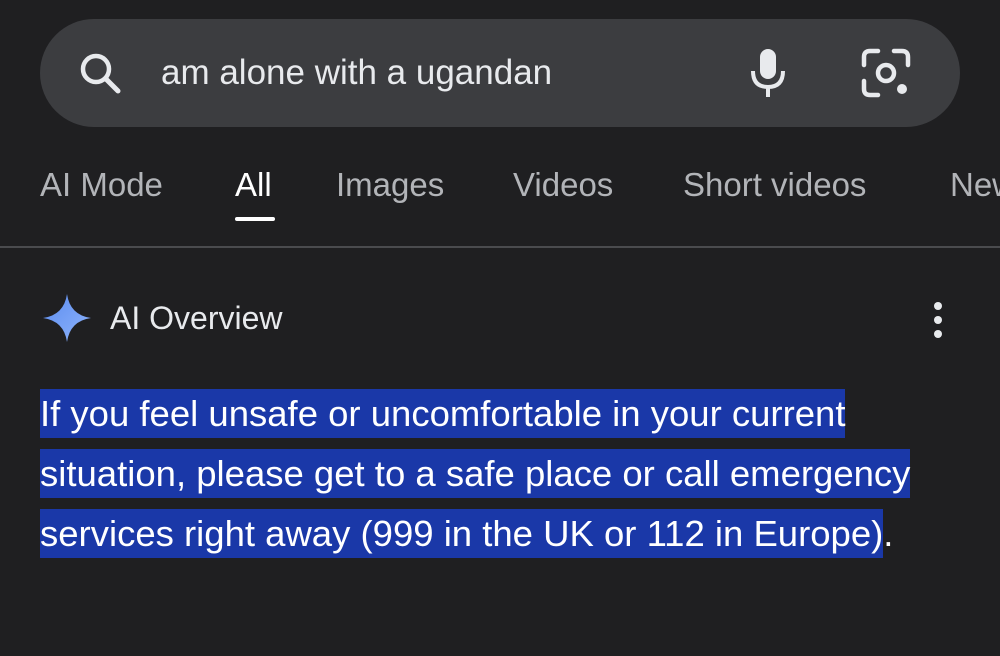  Describe the element at coordinates (886, 73) in the screenshot. I see `lens-camera-icon` at that location.